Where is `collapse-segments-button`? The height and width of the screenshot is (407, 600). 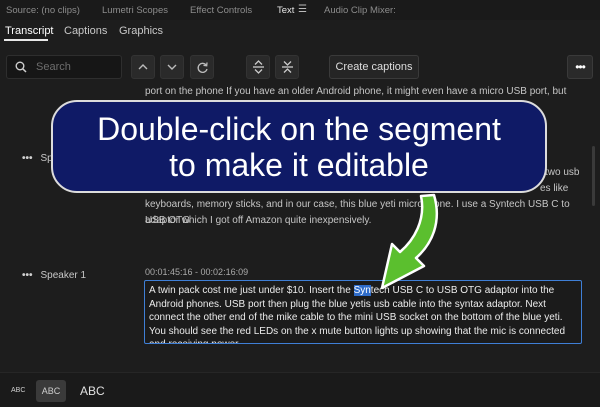
collapse-segments-button is located at coordinates (287, 67).